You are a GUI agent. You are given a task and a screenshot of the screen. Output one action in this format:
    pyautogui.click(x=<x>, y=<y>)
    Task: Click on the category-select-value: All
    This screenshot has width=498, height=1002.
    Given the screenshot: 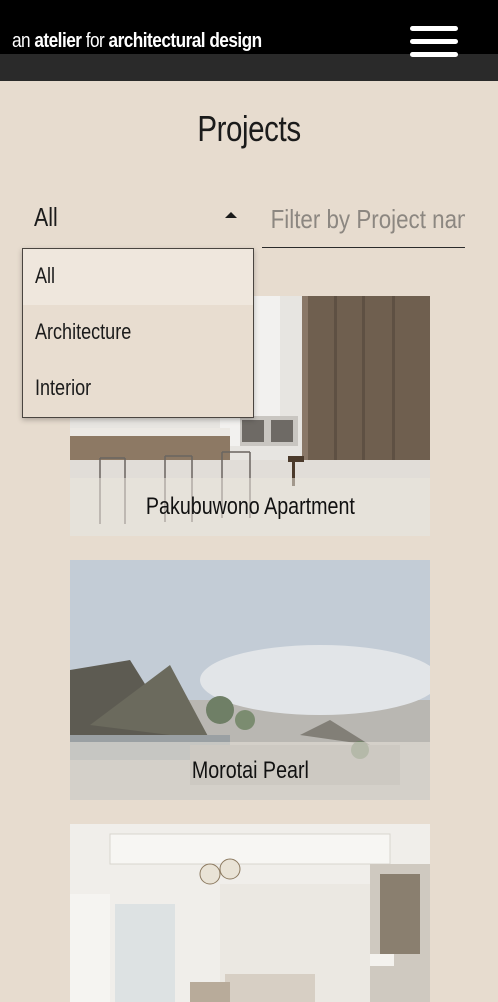 What is the action you would take?
    pyautogui.click(x=46, y=217)
    